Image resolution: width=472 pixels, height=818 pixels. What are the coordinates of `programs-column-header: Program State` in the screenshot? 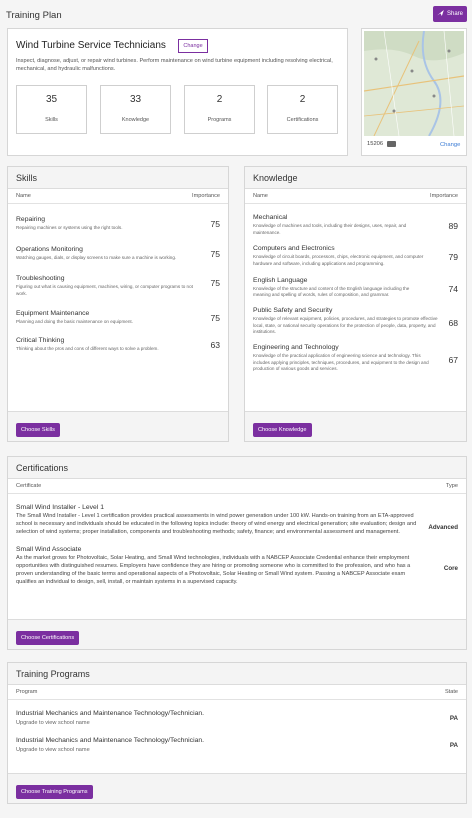 It's located at (237, 692).